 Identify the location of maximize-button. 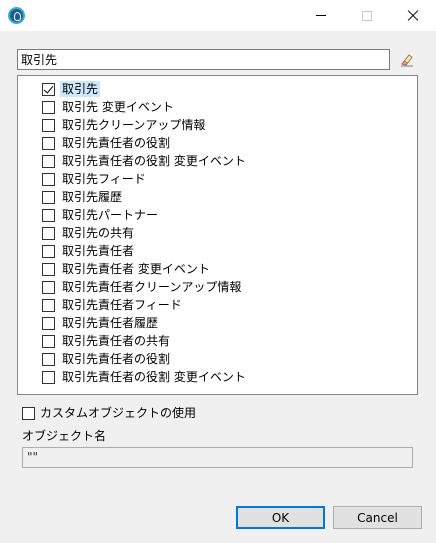
(367, 15).